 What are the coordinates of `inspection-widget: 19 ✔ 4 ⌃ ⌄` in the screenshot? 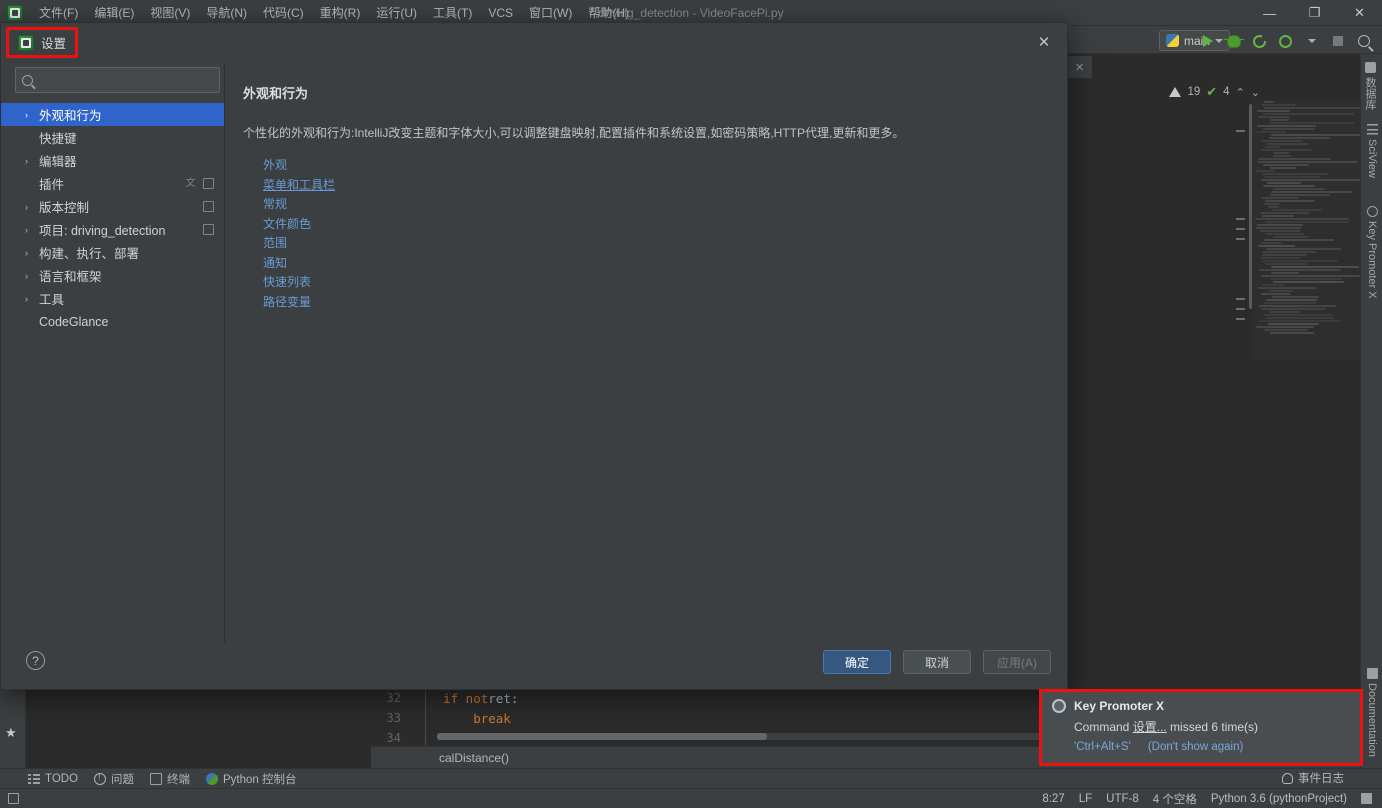 It's located at (1214, 92).